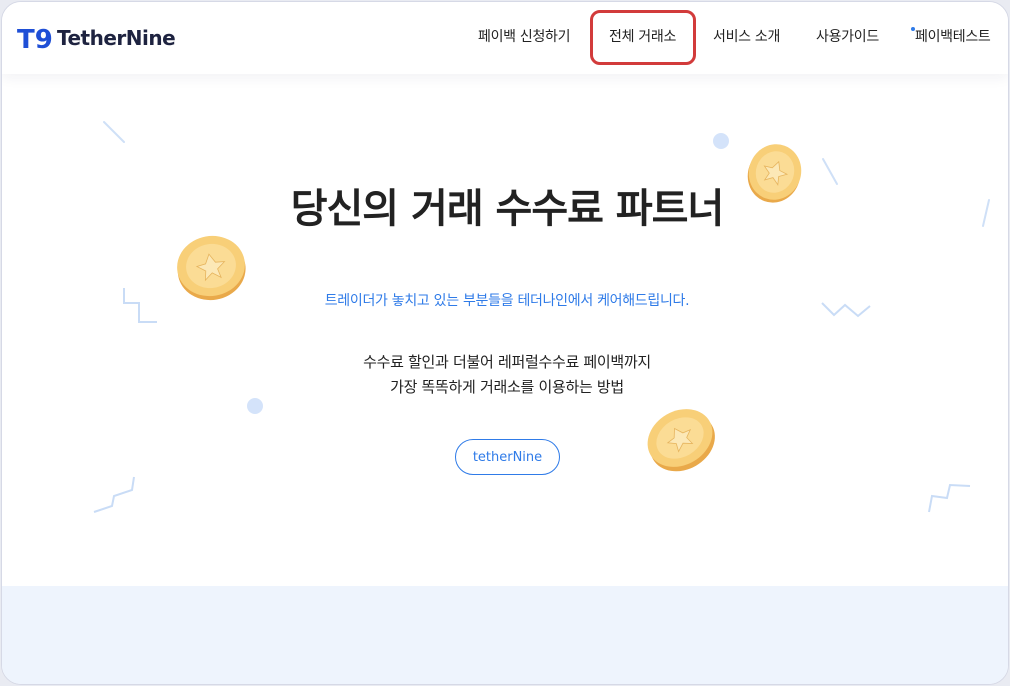 The width and height of the screenshot is (1010, 686). What do you see at coordinates (524, 36) in the screenshot?
I see `nav-item-payback-apply: 페이백 신청하기` at bounding box center [524, 36].